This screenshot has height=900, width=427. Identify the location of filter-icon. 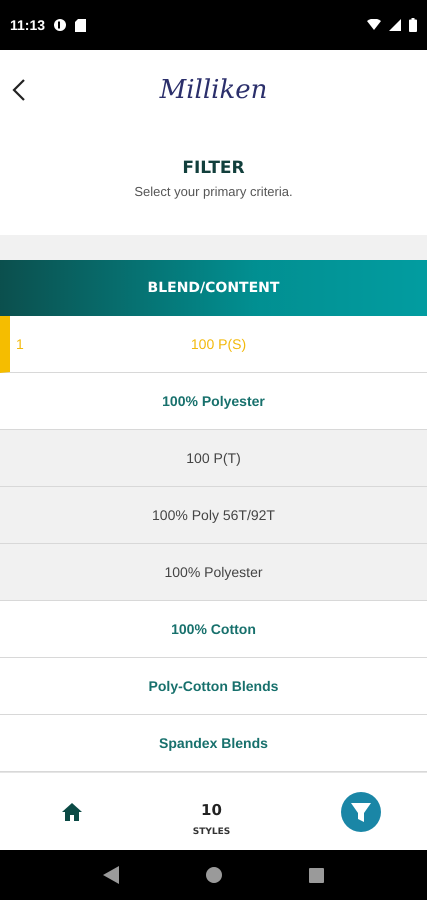
(360, 812).